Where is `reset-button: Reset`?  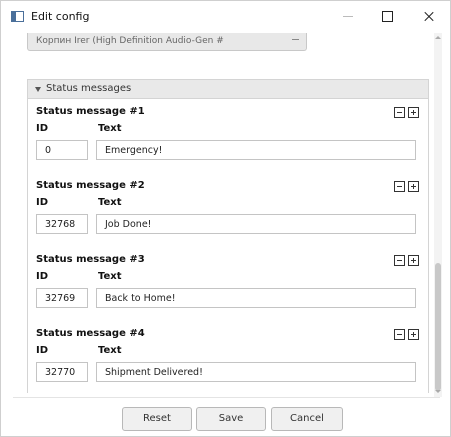 reset-button: Reset is located at coordinates (157, 419).